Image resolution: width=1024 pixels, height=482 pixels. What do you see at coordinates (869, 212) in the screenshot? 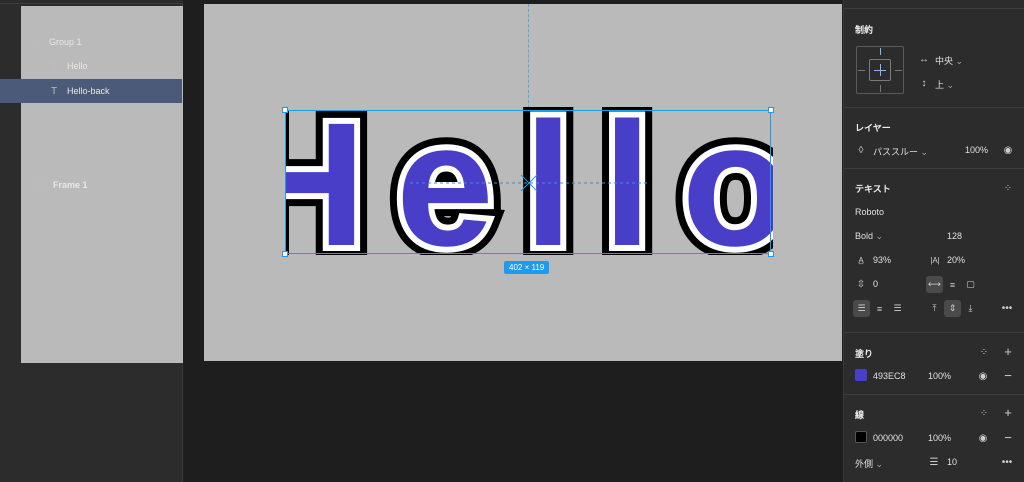
I see `font-family-select: Roboto` at bounding box center [869, 212].